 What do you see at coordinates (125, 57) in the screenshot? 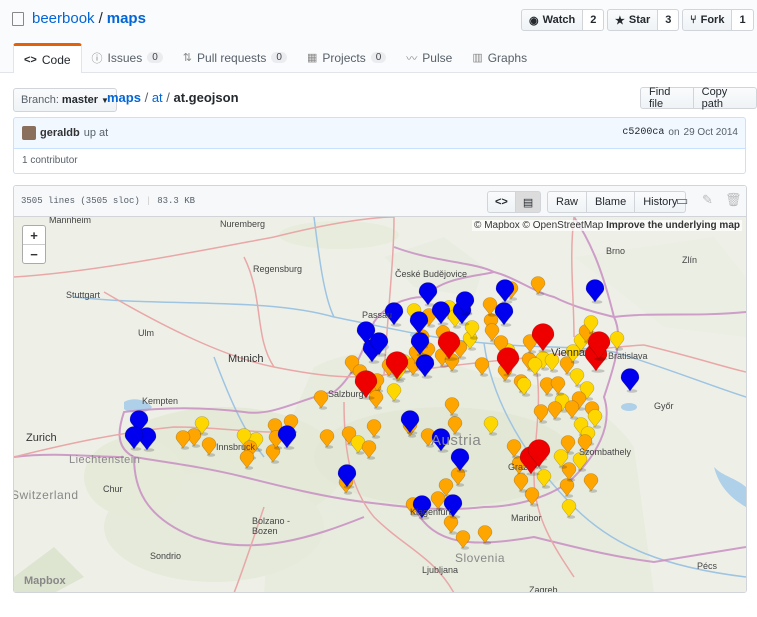
I see `tab-issues-label: Issues` at bounding box center [125, 57].